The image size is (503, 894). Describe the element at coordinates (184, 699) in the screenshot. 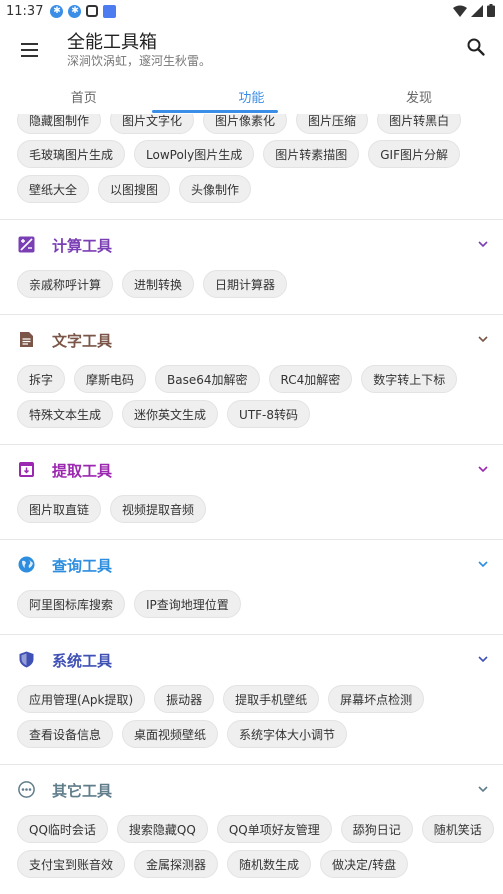

I see `tool-chip: 振动器` at that location.